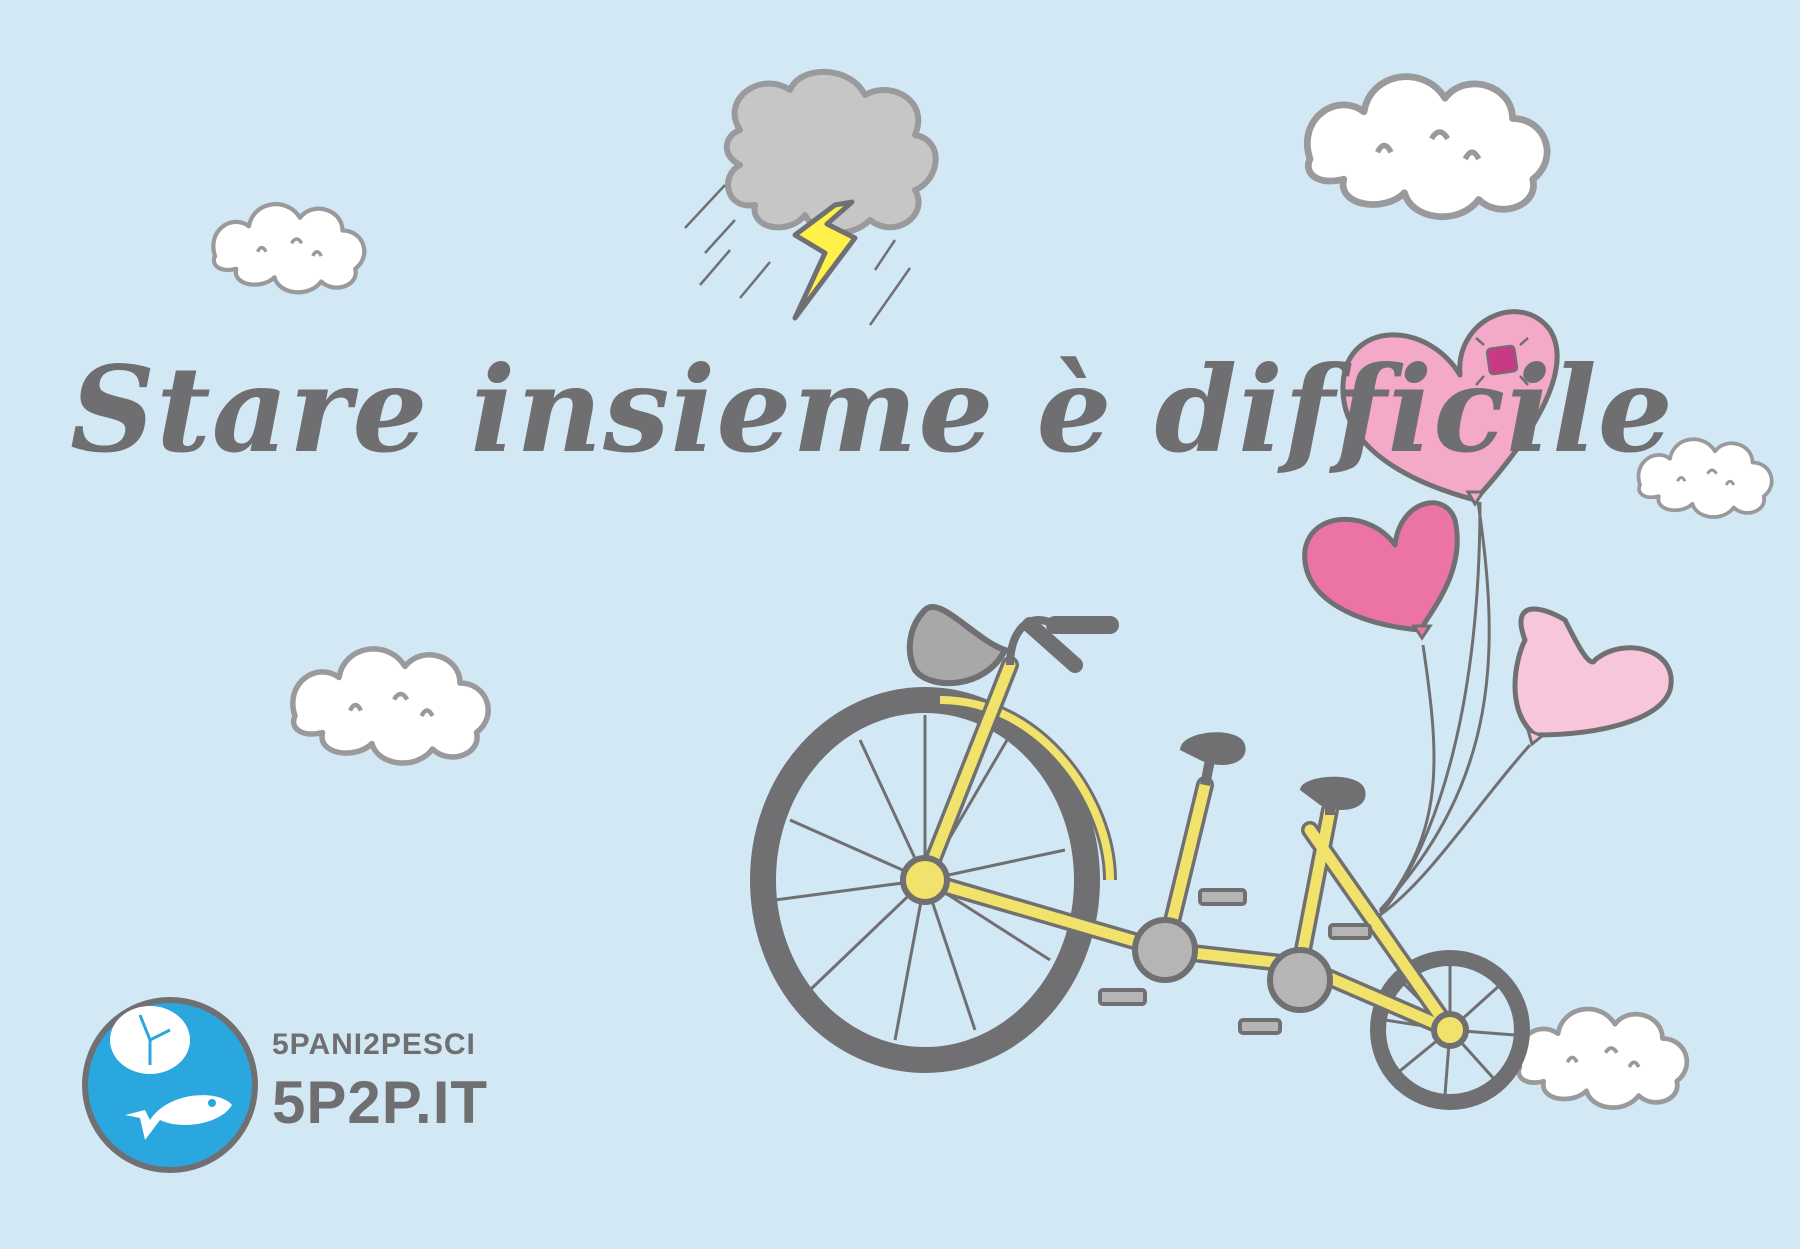  Describe the element at coordinates (380, 1102) in the screenshot. I see `brand-url: 5P2P.IT` at that location.